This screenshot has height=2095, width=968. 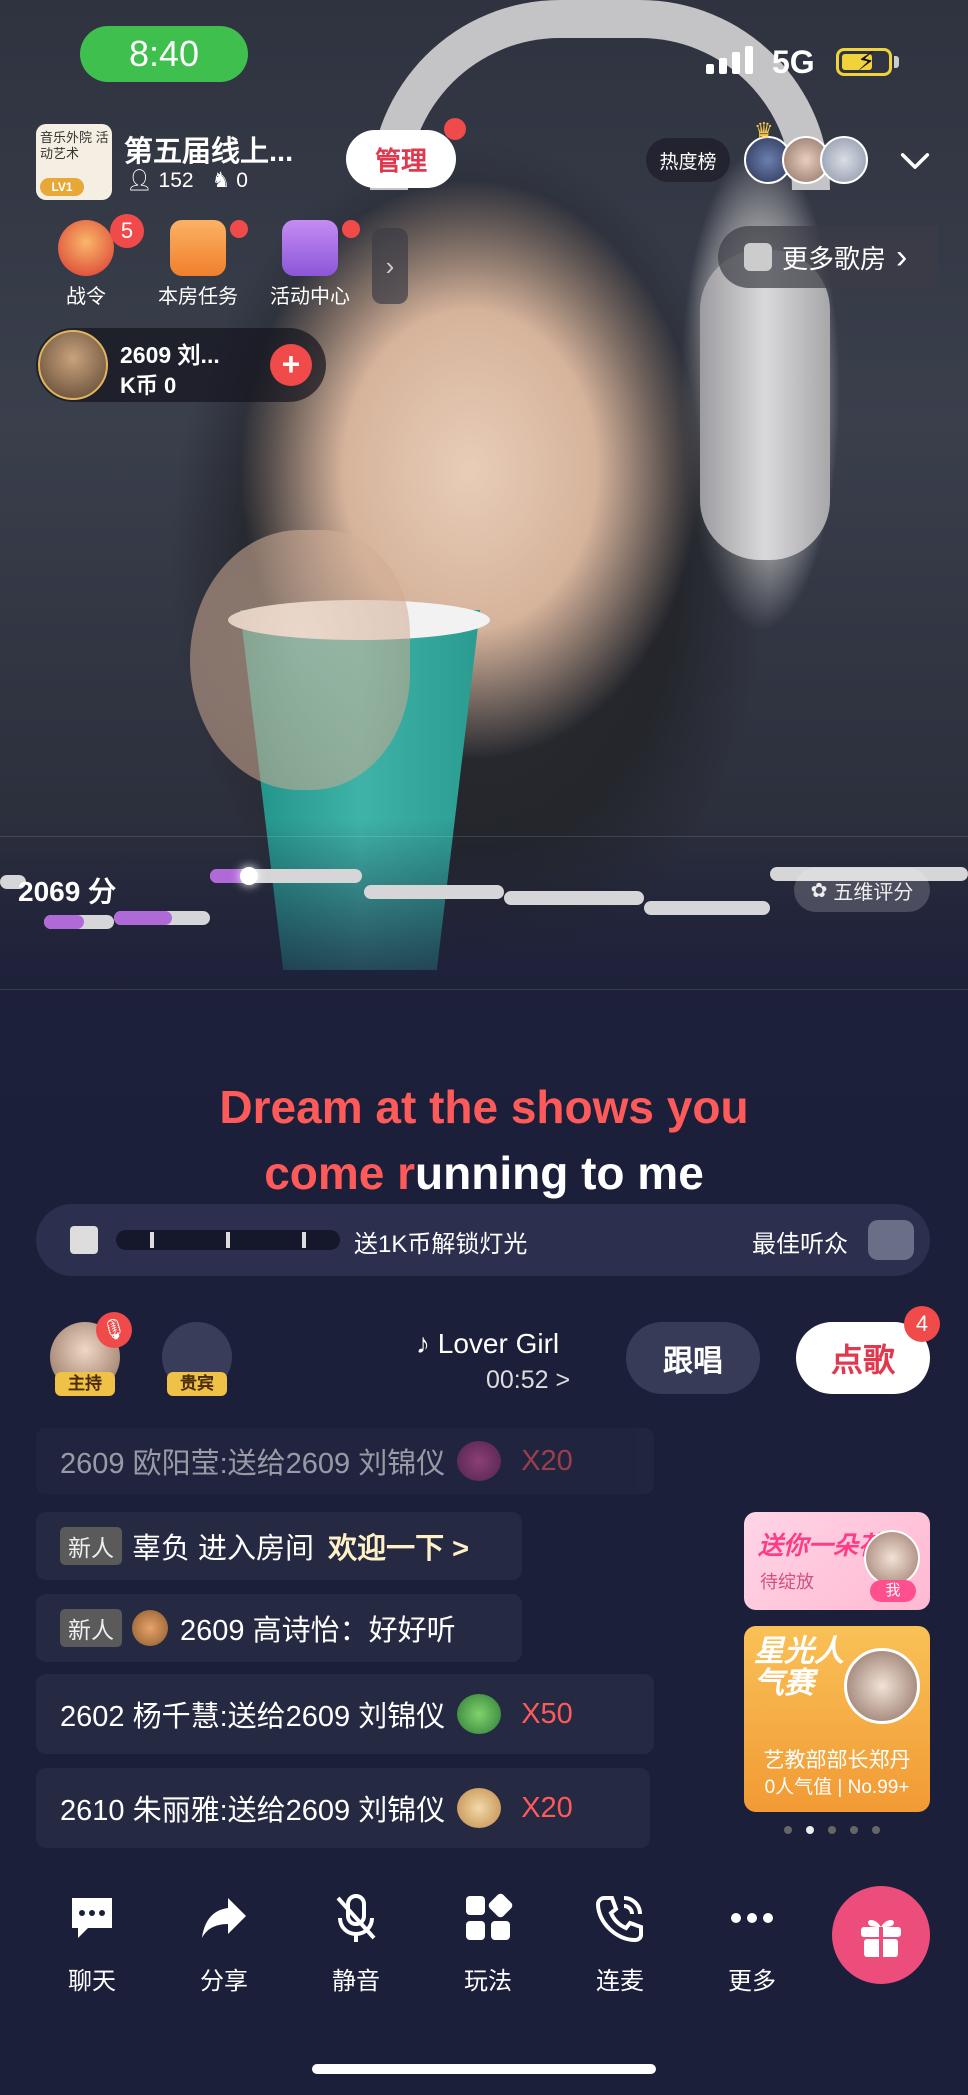 What do you see at coordinates (892, 1558) in the screenshot?
I see `flower-card-avatar` at bounding box center [892, 1558].